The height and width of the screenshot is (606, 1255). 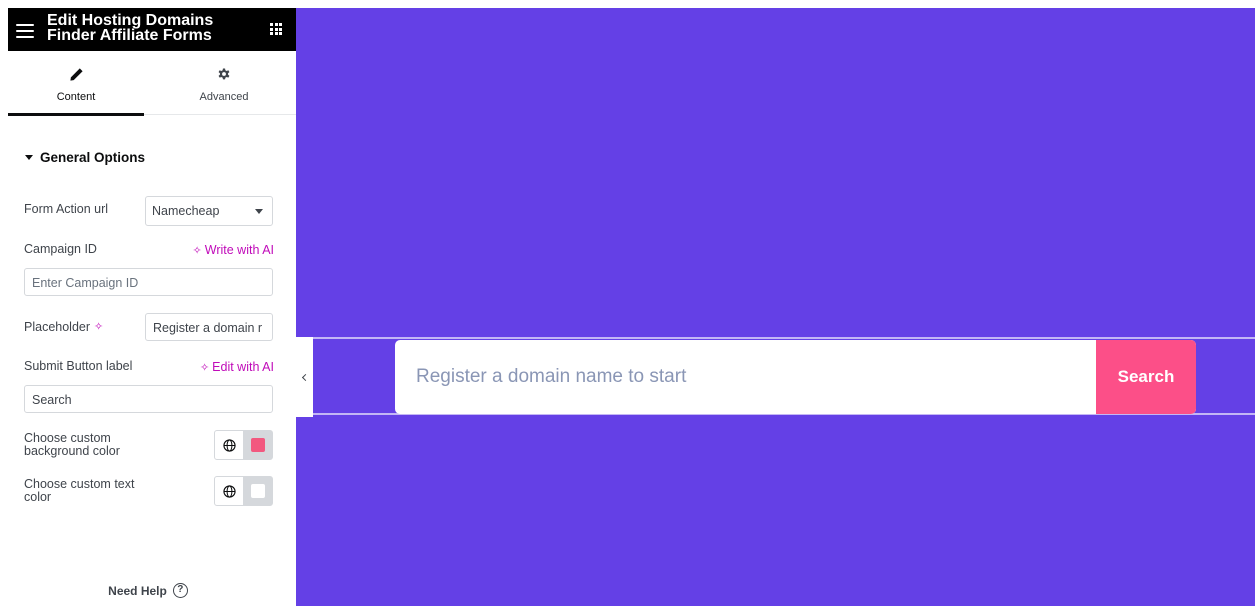 I want to click on bg-color-swatch, so click(x=258, y=445).